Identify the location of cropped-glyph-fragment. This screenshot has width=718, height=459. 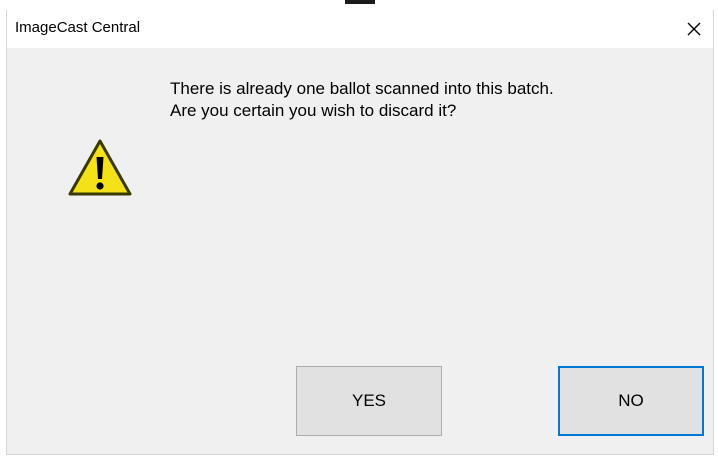
(360, 2).